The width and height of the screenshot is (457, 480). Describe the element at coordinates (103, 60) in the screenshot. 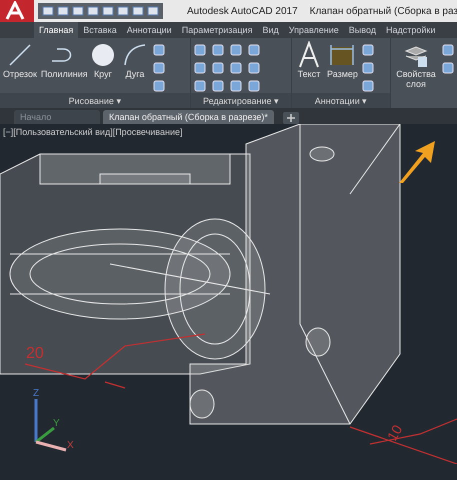

I see `ribbon-tool-button: Круг` at that location.